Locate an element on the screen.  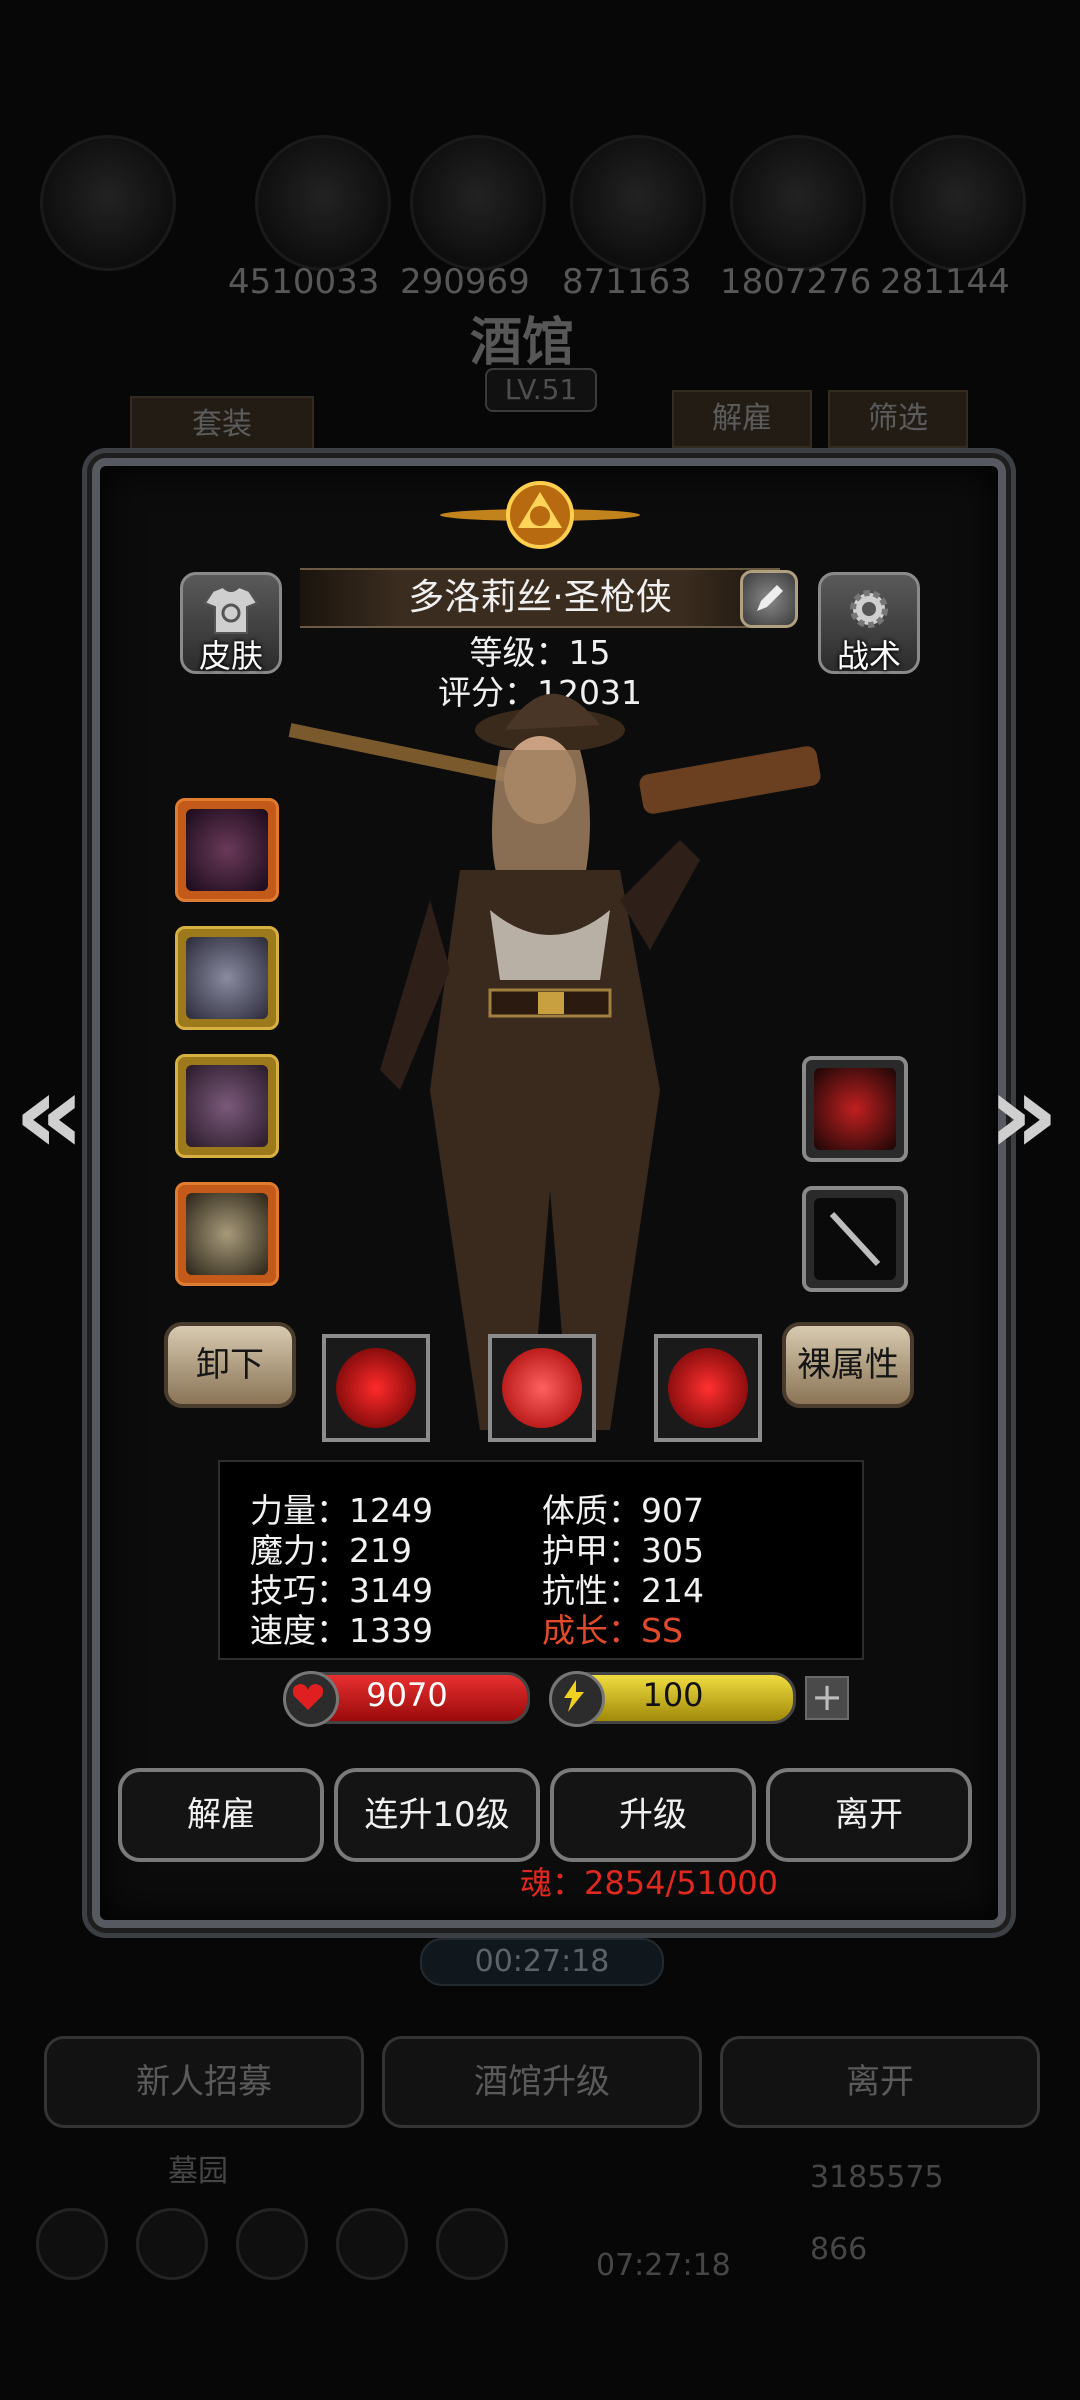
equip-slot-armor is located at coordinates (227, 978).